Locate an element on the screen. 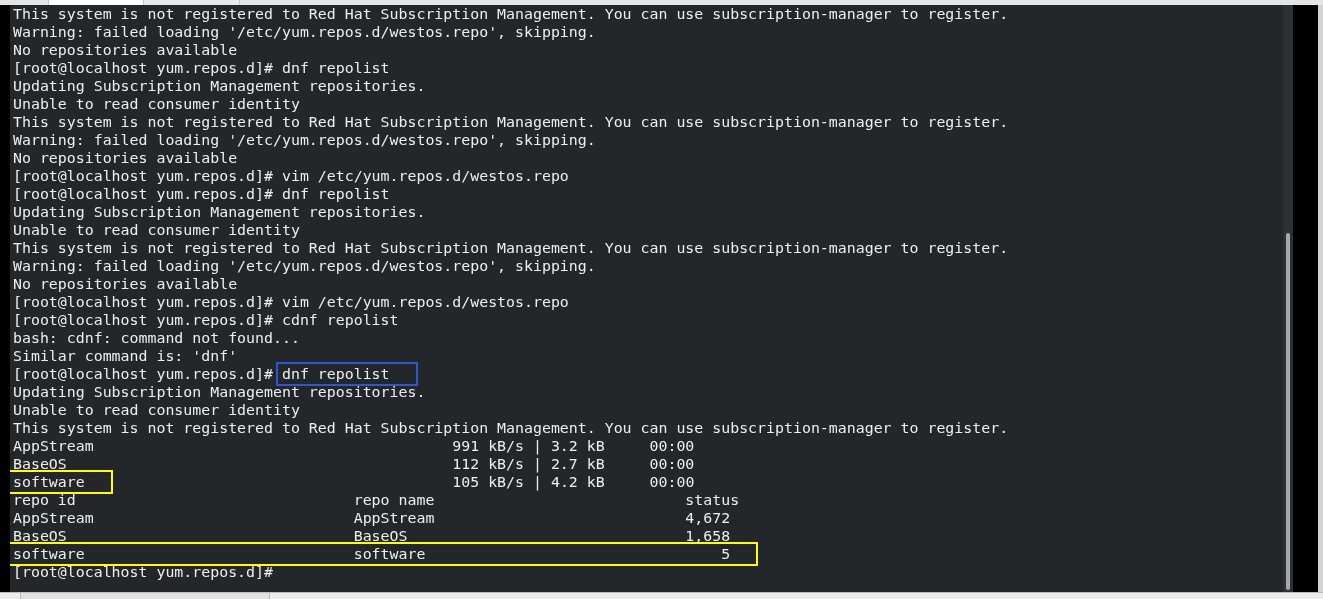 The height and width of the screenshot is (599, 1323). terminal-line: BaseOS 112 kB/s | 2.7 kB 00:00 is located at coordinates (354, 464).